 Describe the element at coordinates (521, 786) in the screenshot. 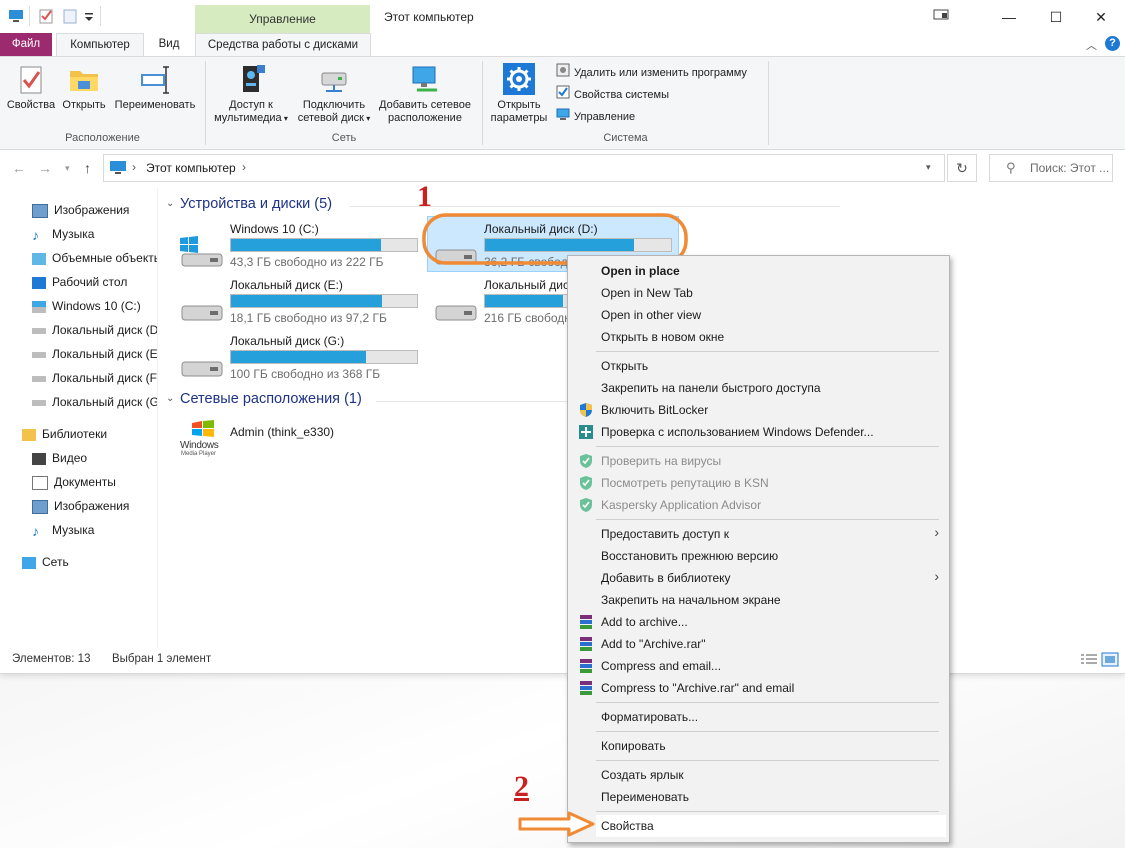

I see `annotation-step-2: 2` at that location.